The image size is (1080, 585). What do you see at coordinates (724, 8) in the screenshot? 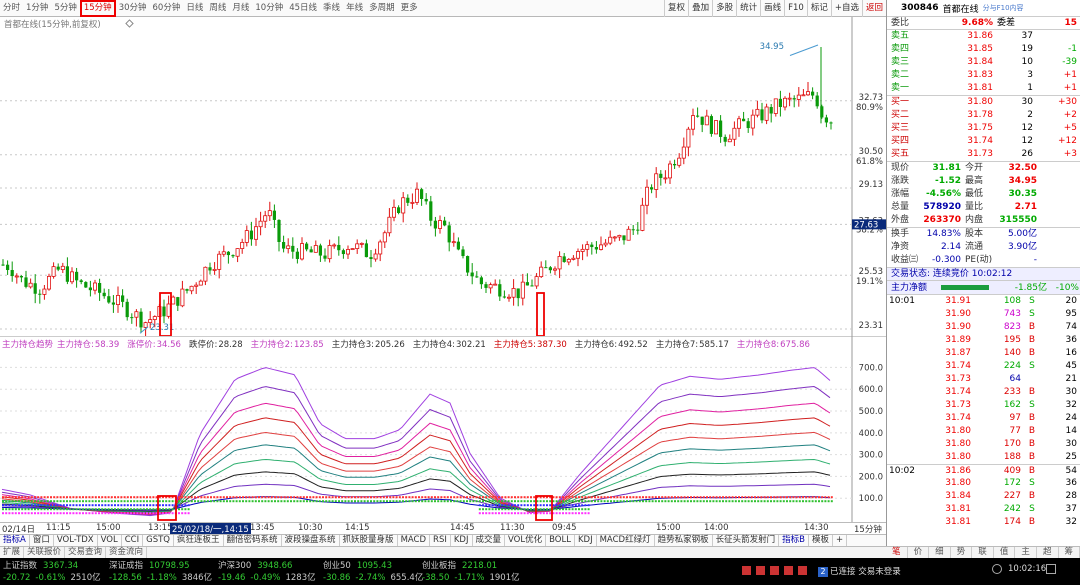
I see `tool-button: 多股` at bounding box center [724, 8].